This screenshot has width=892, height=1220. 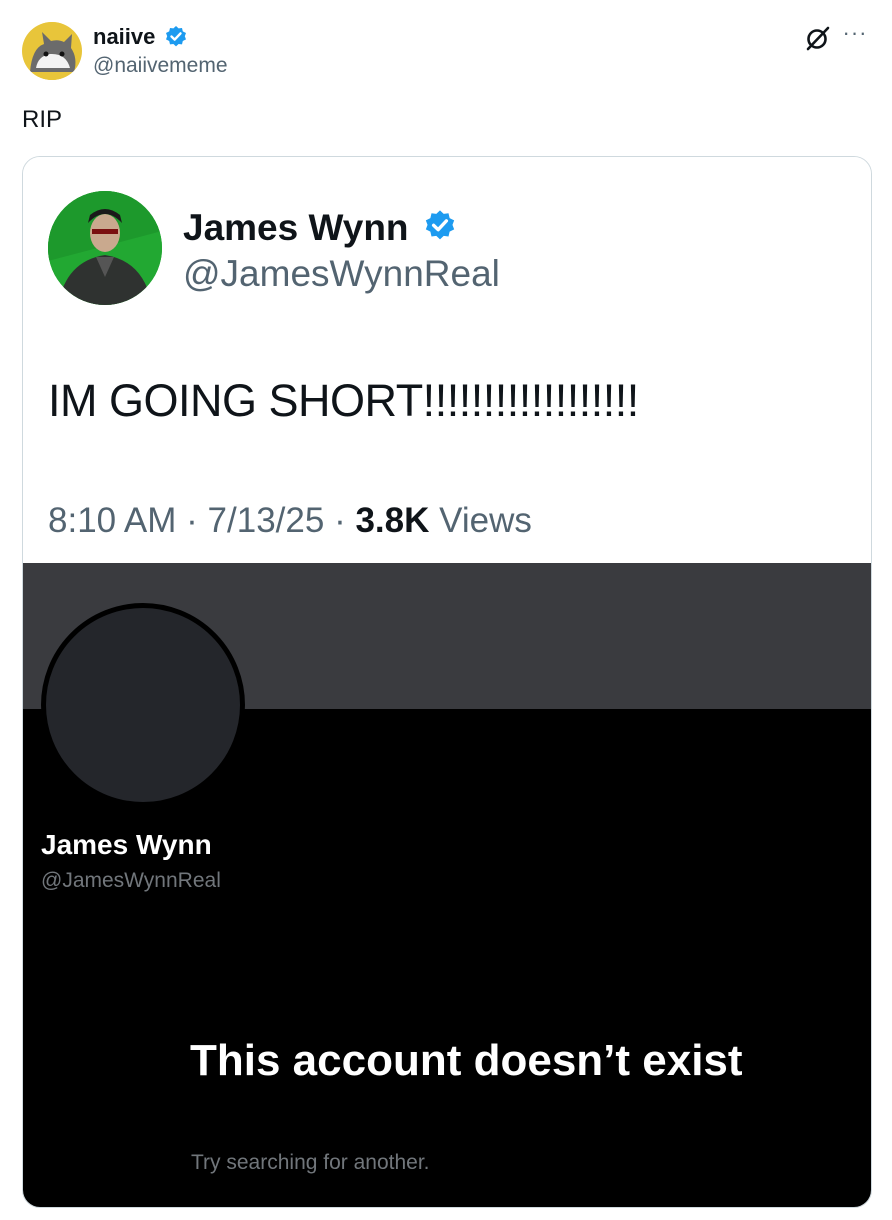 What do you see at coordinates (310, 1162) in the screenshot?
I see `account-not-exist-subtitle: Try searching for another.` at bounding box center [310, 1162].